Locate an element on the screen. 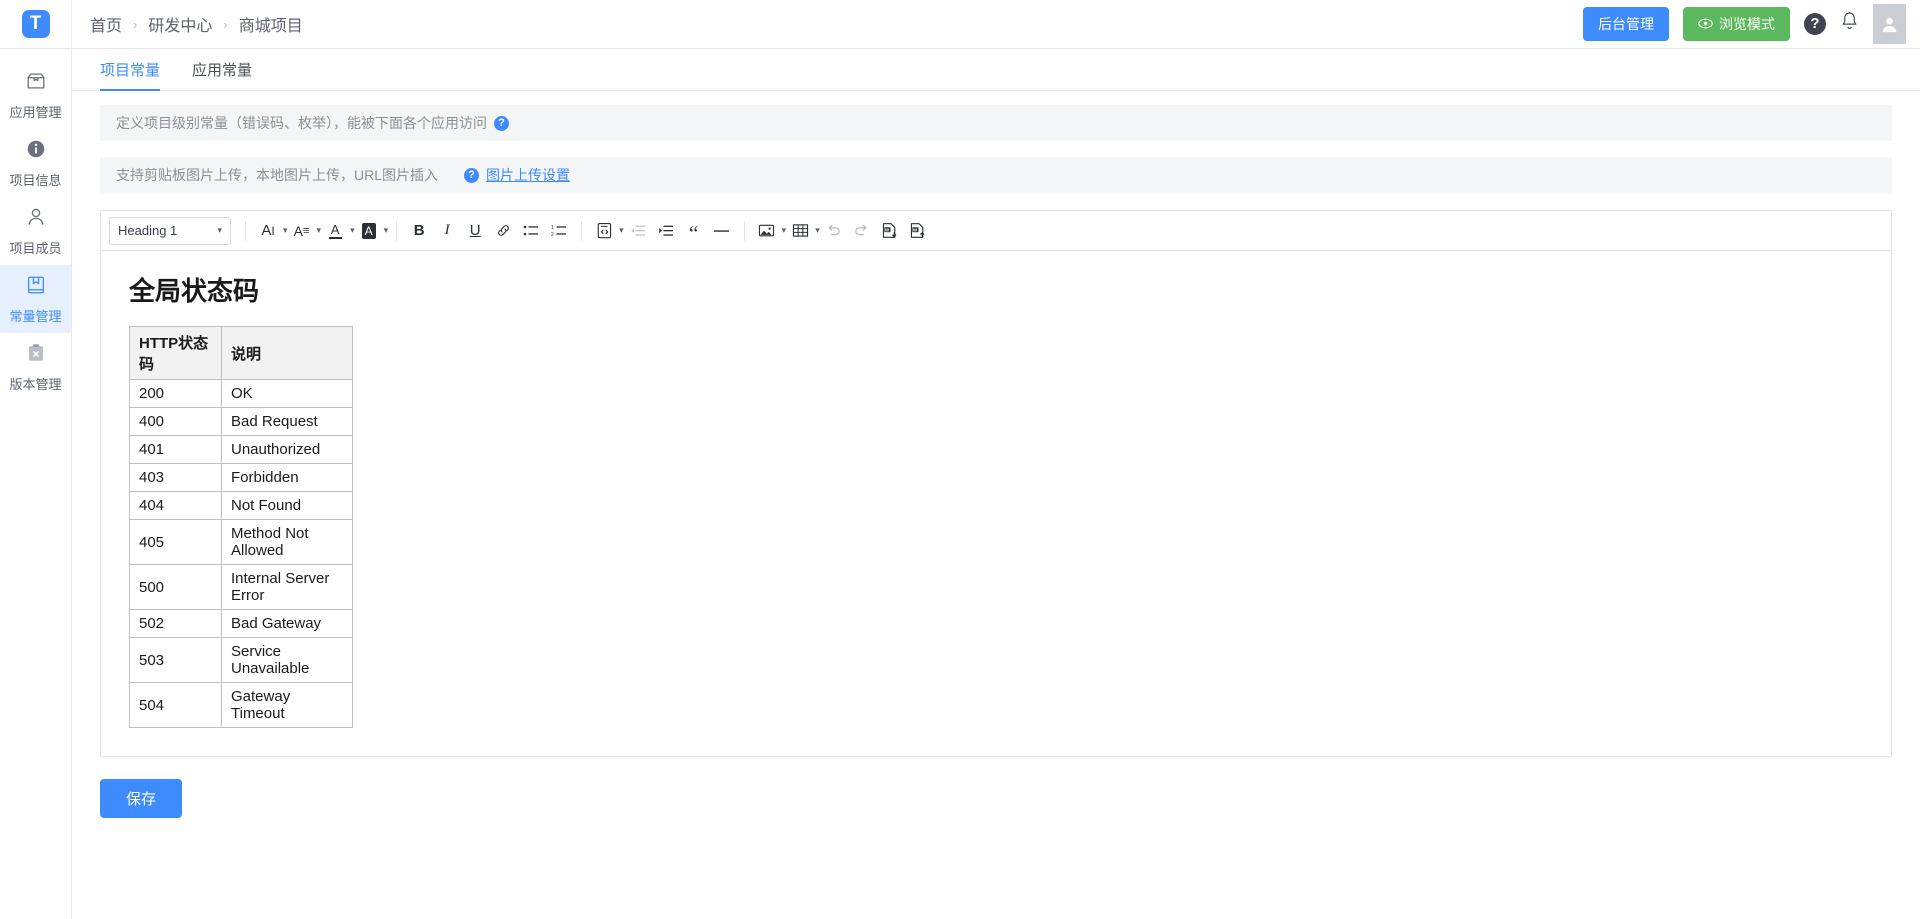  left-sidebar: 应用管理 项目信息 项目成员 常量管理 版本管理 is located at coordinates (36, 484).